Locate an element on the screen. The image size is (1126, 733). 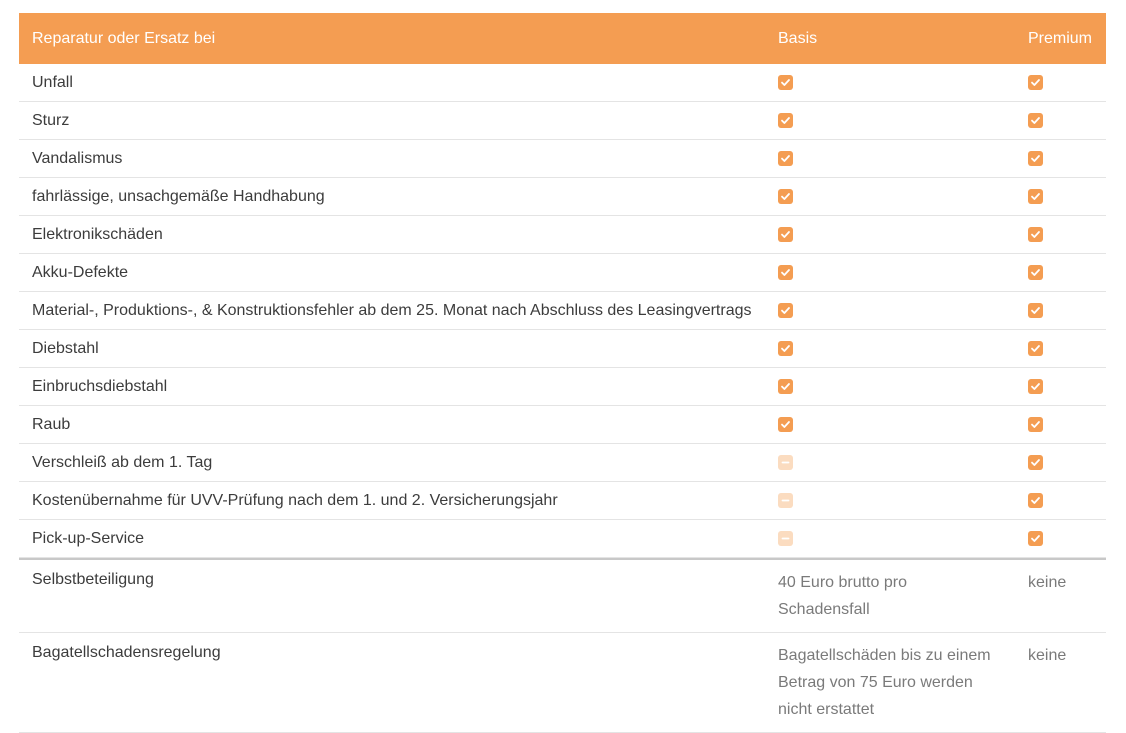
table-row: Sturz is located at coordinates (562, 121).